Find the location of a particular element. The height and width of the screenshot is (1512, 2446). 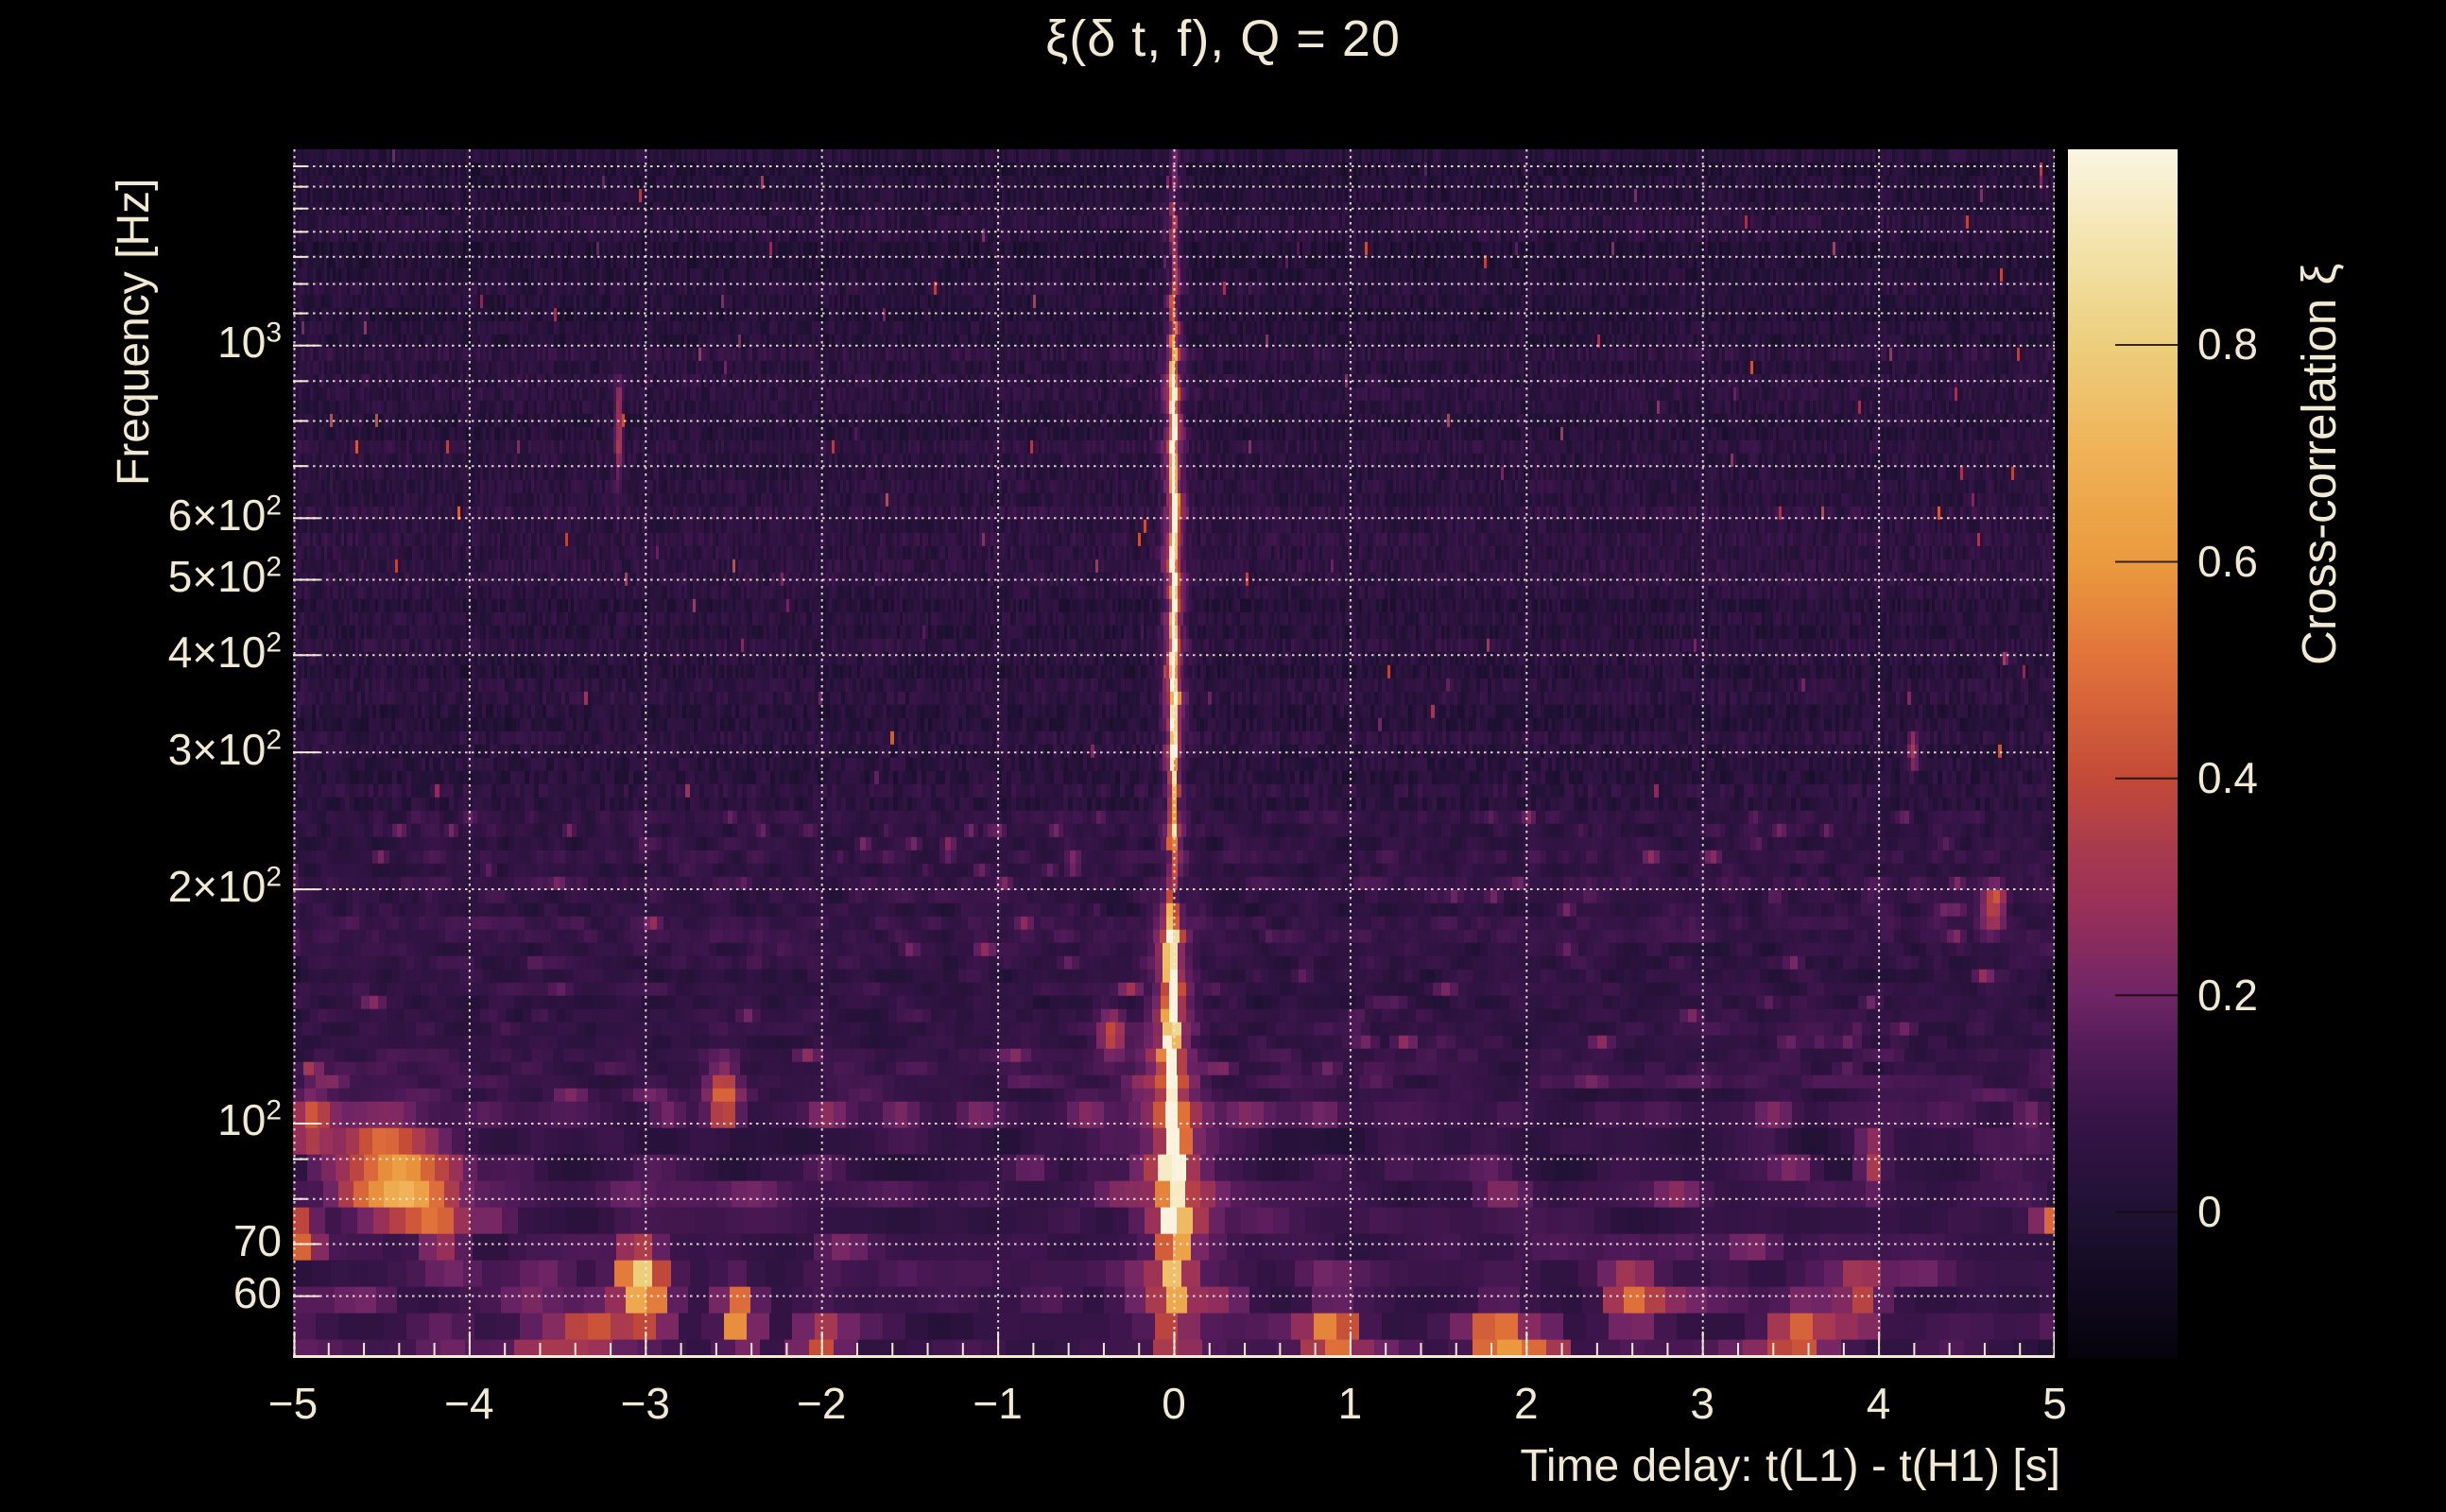

colorbar-title: Cross-correlation ξ is located at coordinates (2319, 464).